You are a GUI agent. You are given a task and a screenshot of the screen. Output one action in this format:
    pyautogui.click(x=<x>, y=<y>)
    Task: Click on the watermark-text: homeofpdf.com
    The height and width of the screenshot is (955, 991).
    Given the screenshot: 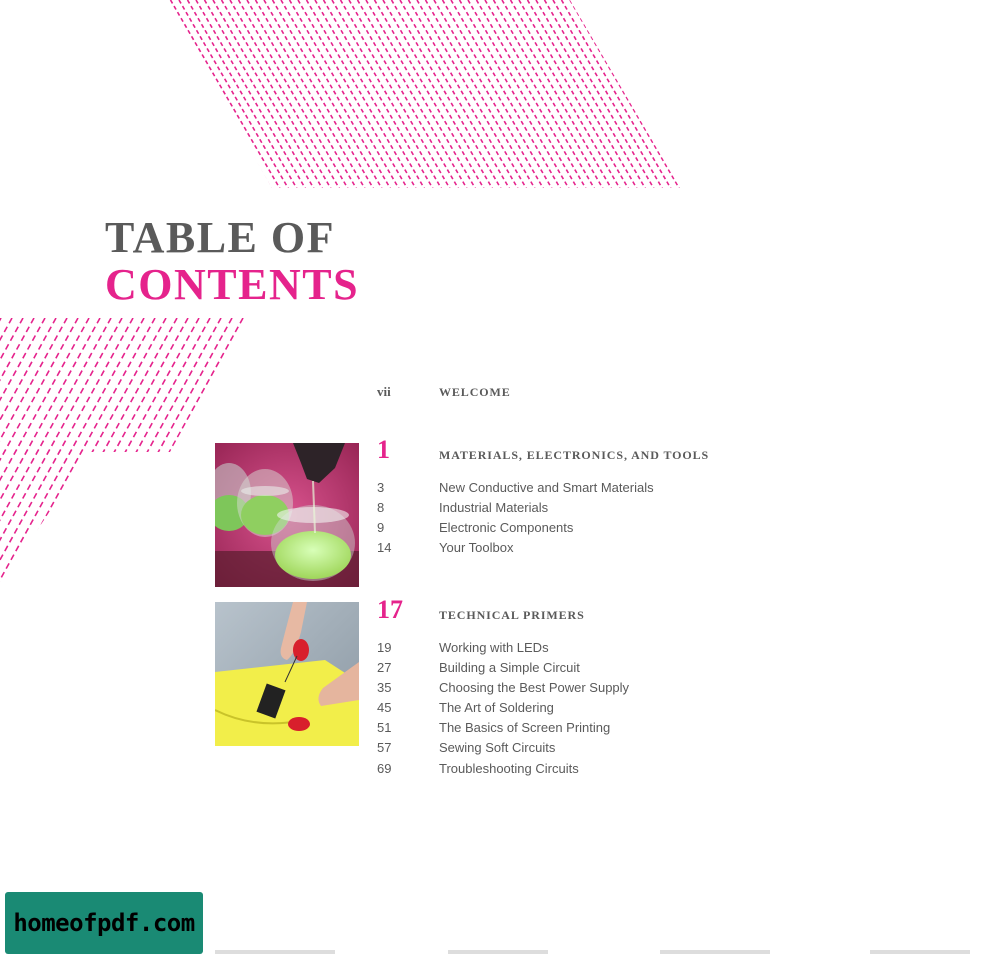 What is the action you would take?
    pyautogui.click(x=104, y=923)
    